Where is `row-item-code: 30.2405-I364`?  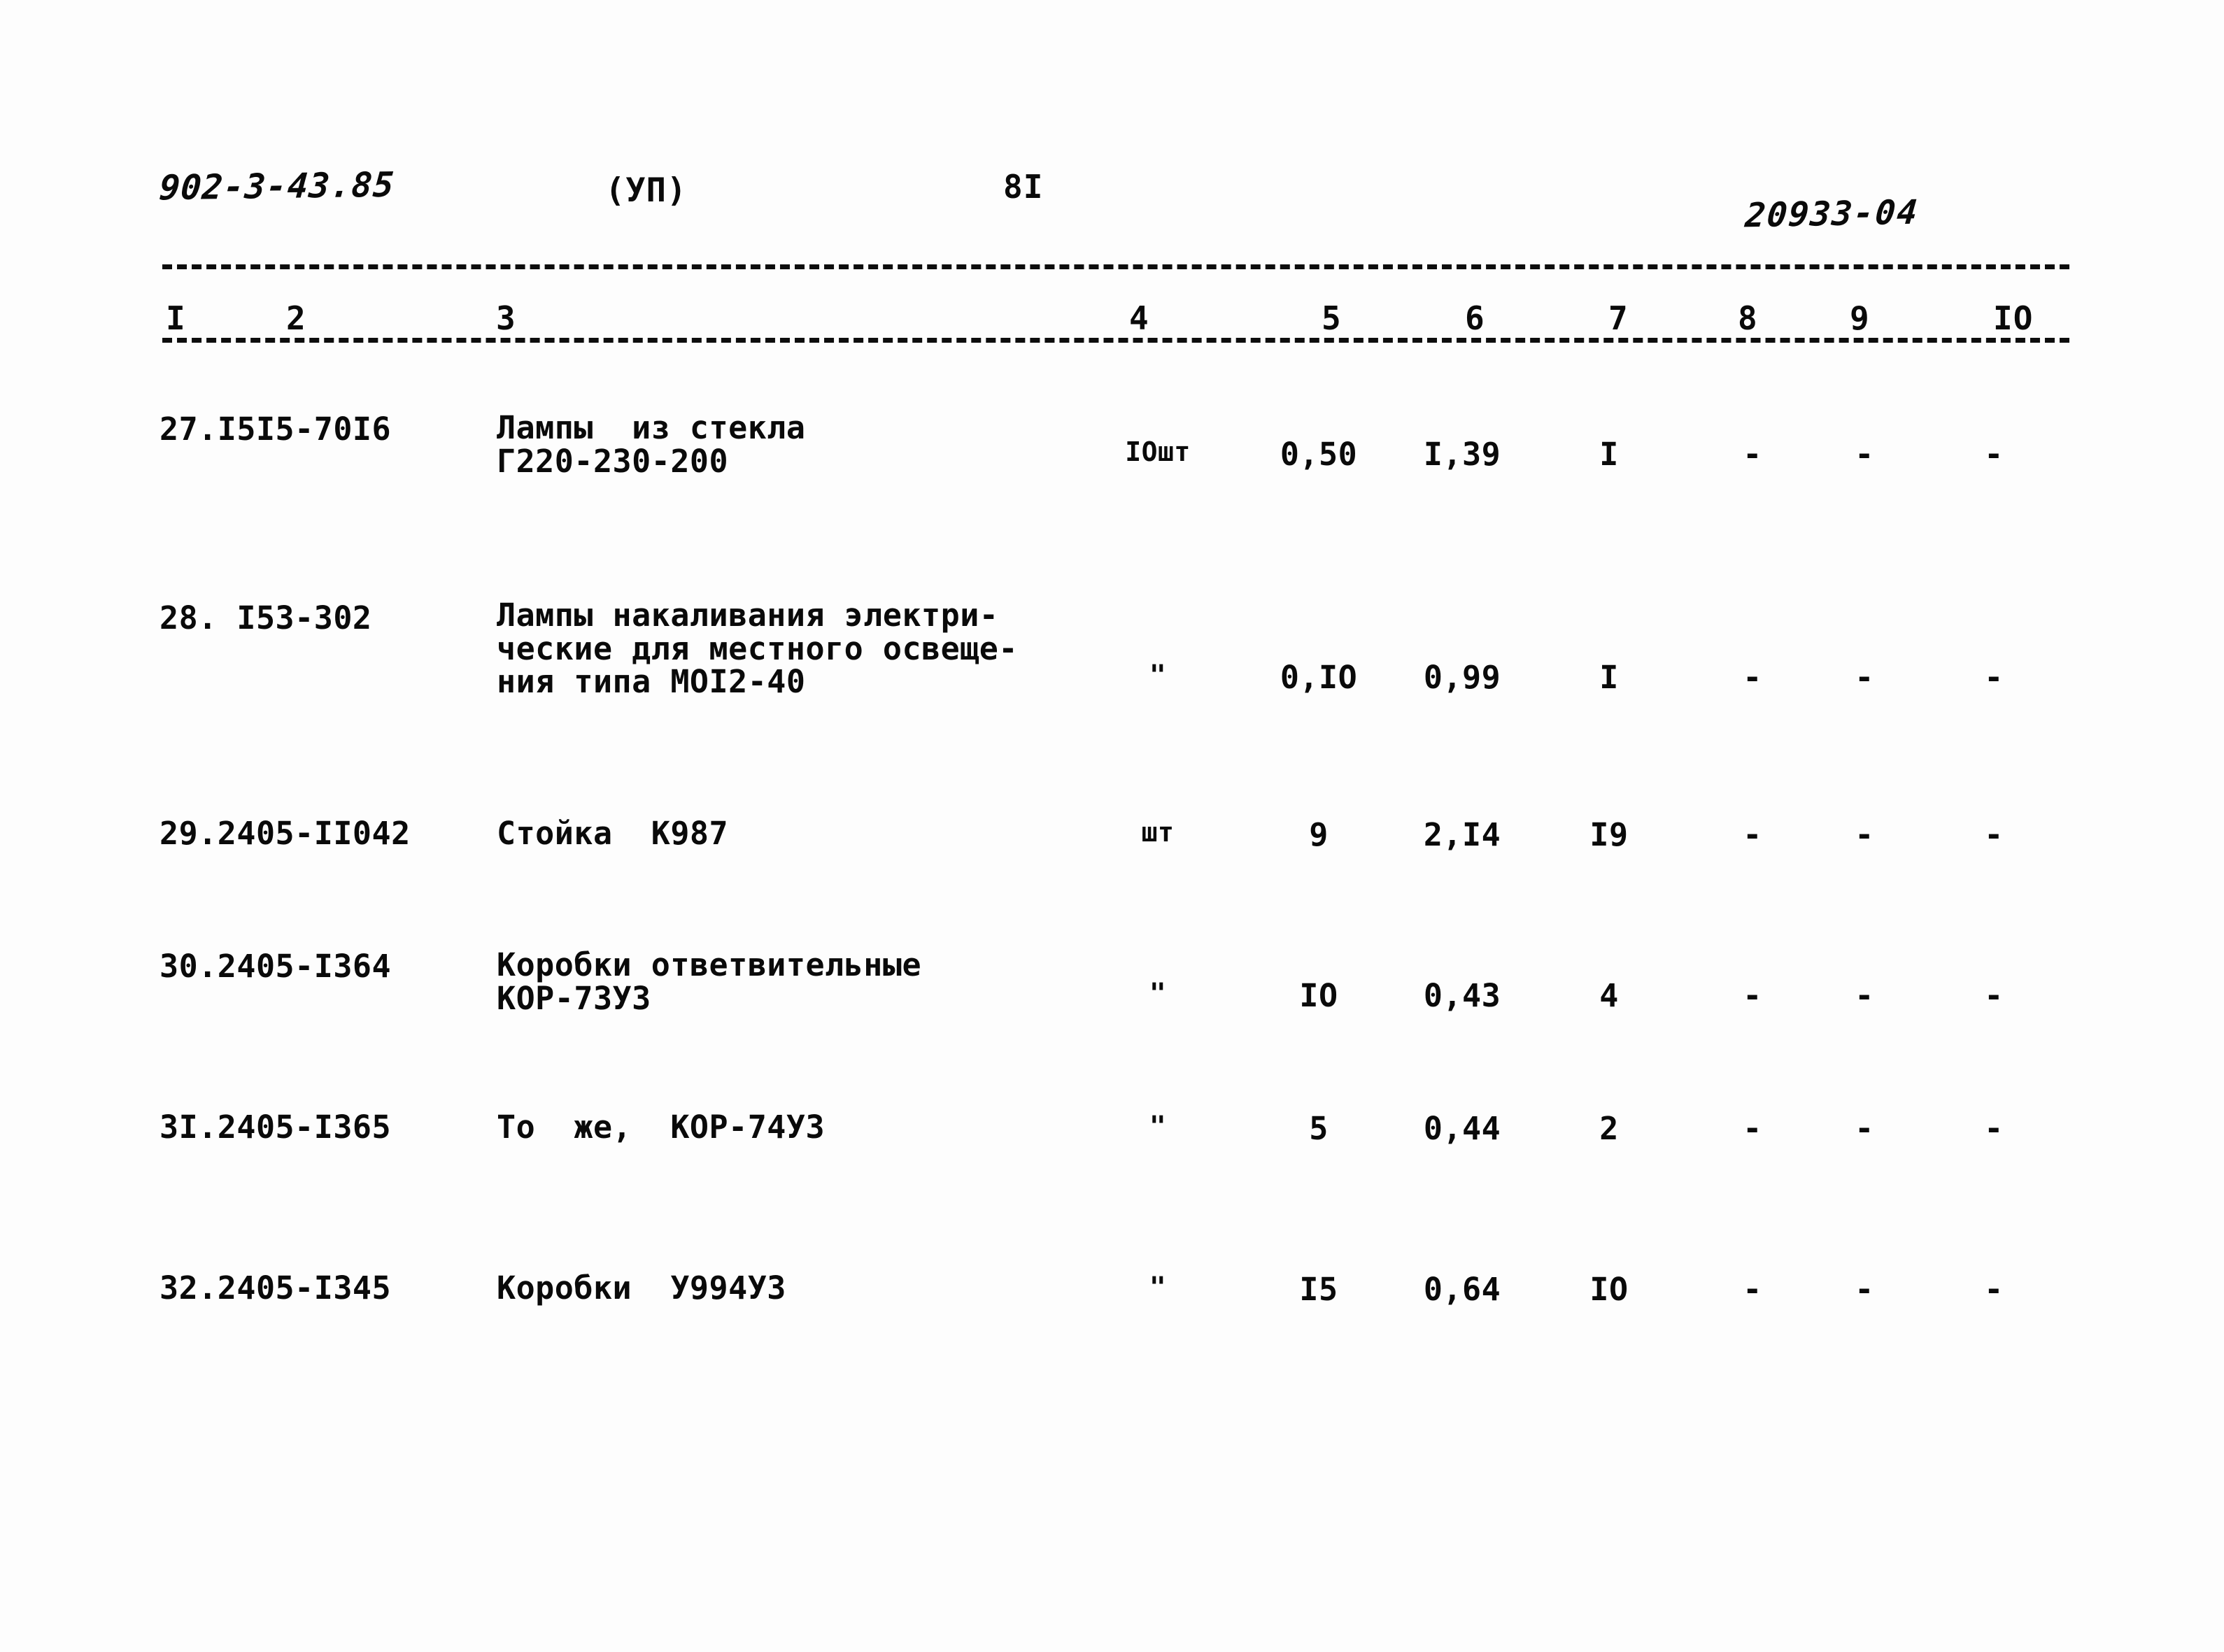 row-item-code: 30.2405-I364 is located at coordinates (276, 966).